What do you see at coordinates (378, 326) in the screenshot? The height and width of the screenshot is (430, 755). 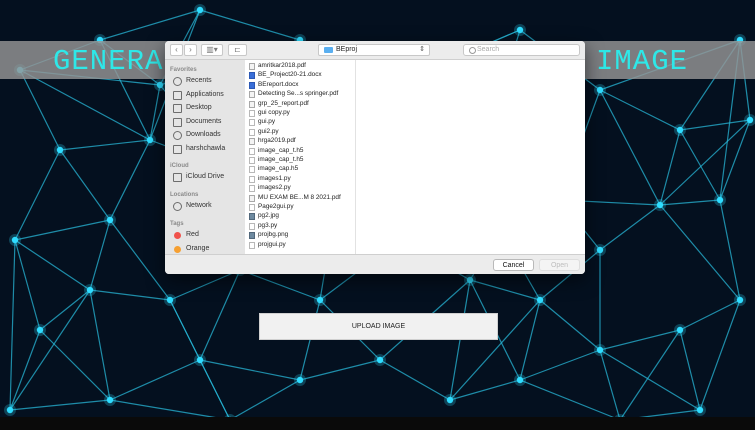 I see `upload-image-button: UPLOAD IMAGE` at bounding box center [378, 326].